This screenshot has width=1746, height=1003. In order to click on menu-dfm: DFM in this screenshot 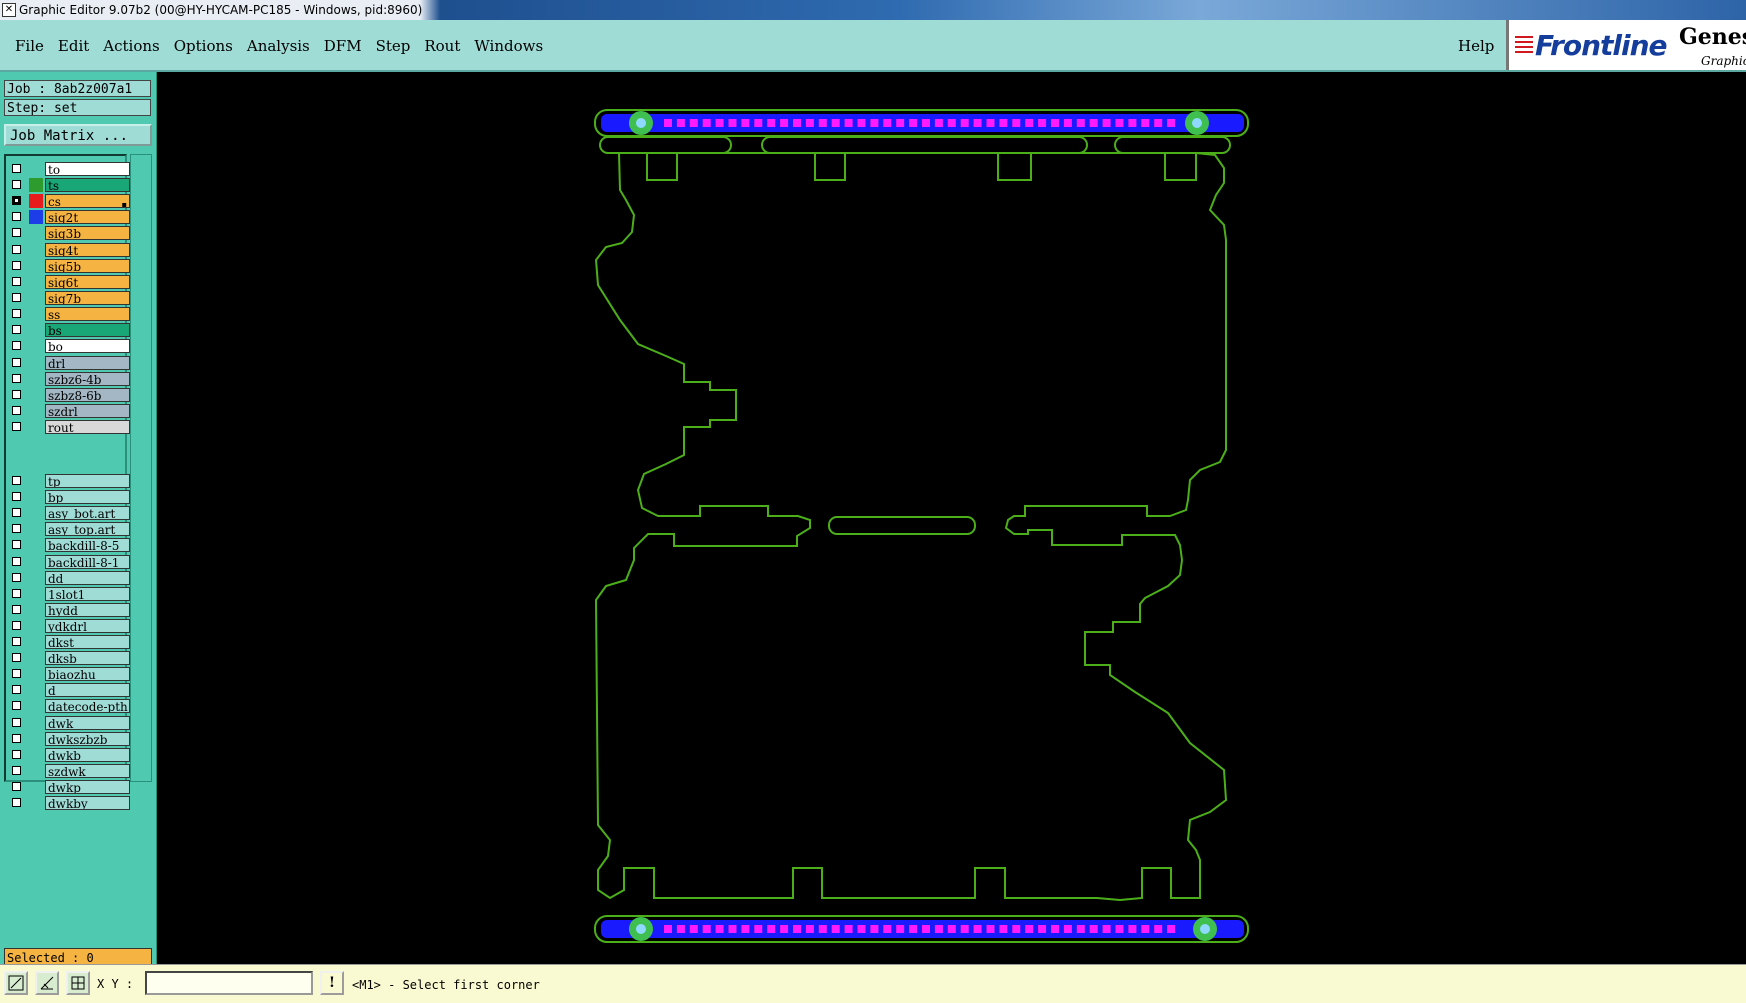, I will do `click(343, 46)`.